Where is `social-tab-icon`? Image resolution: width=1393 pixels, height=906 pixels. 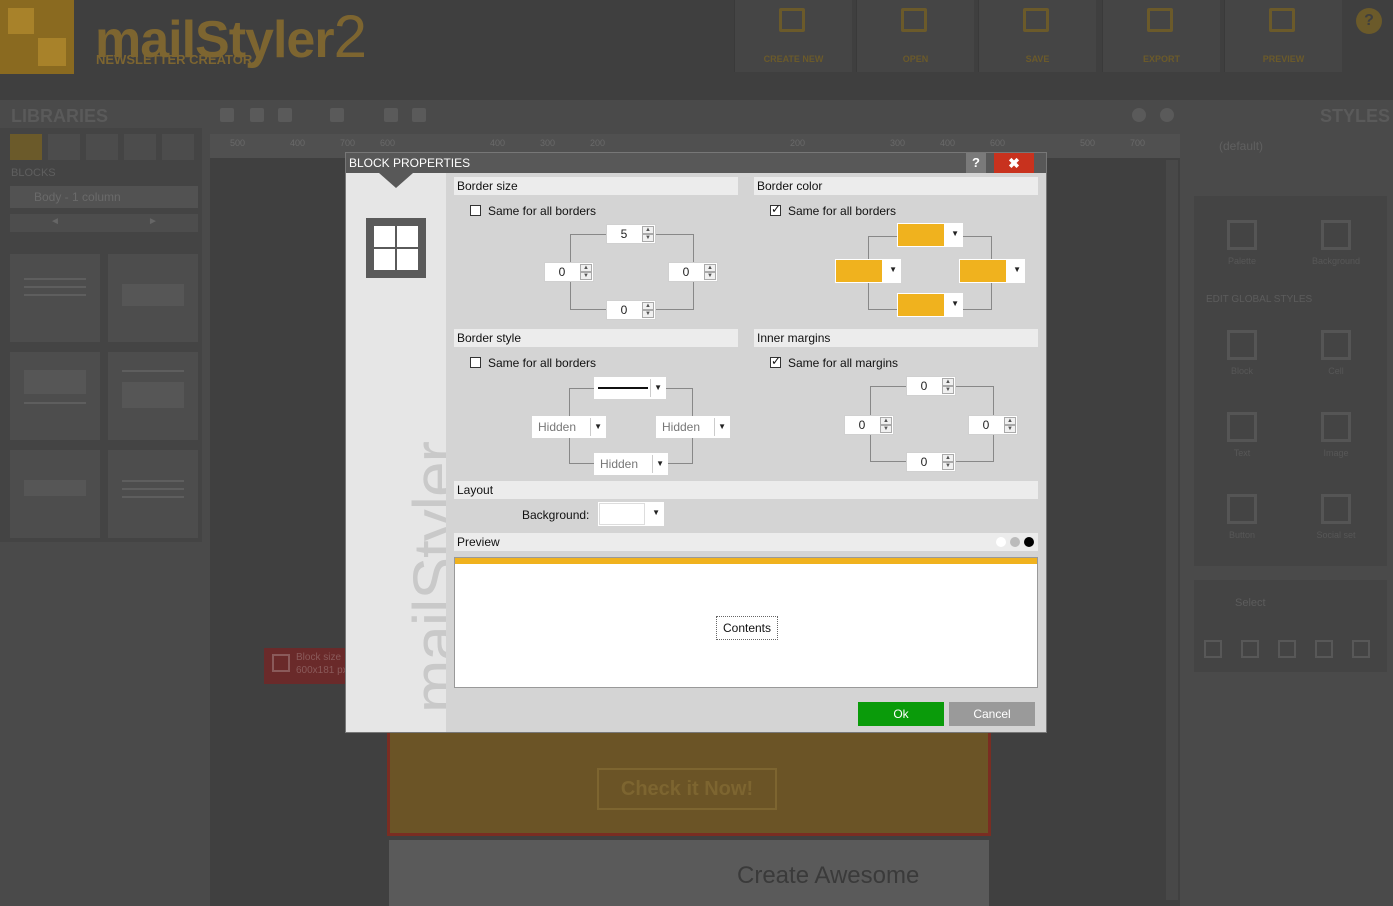 social-tab-icon is located at coordinates (178, 147).